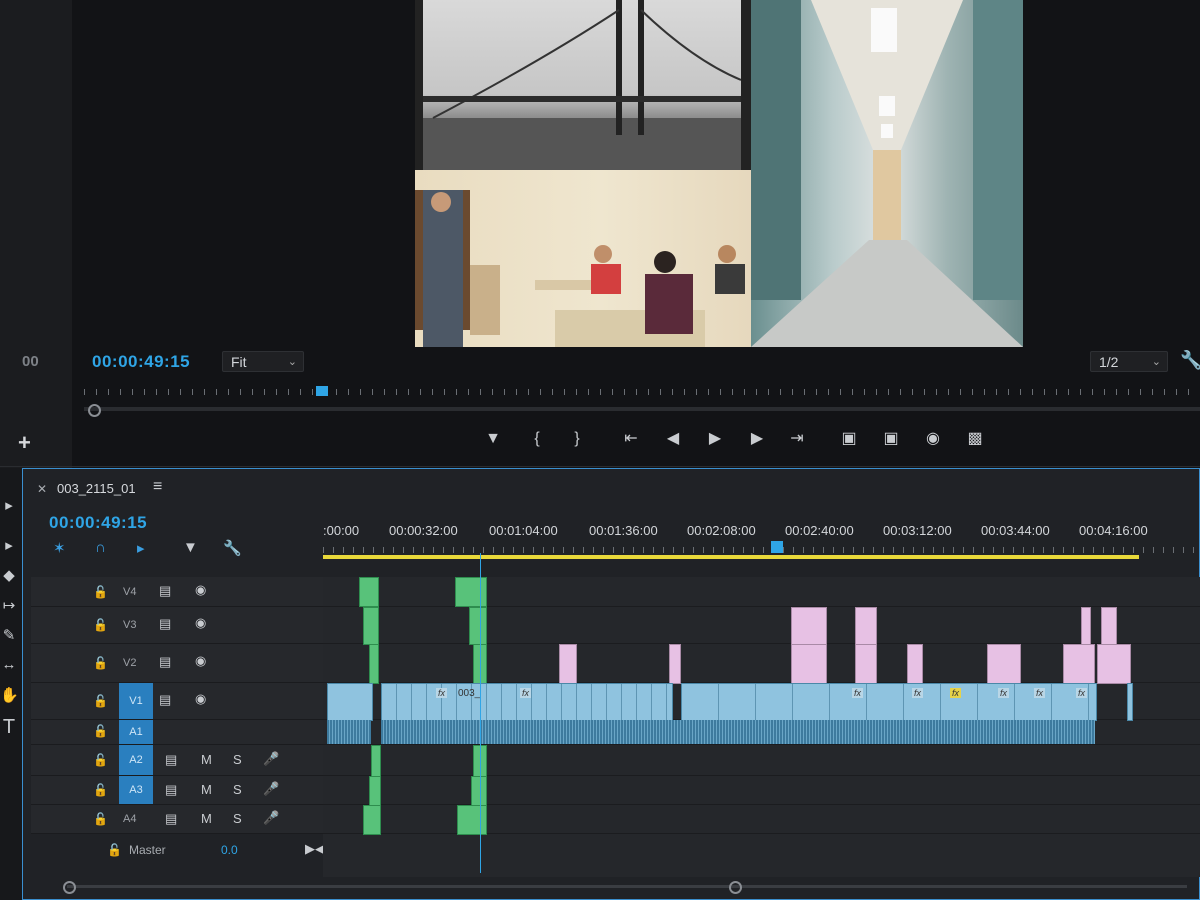 This screenshot has height=900, width=1200. What do you see at coordinates (797, 439) in the screenshot?
I see `go-to-out-button: ⇥` at bounding box center [797, 439].